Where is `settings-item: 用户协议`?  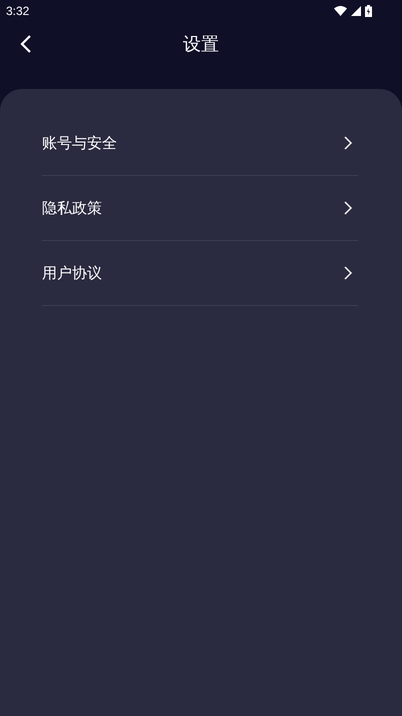
settings-item: 用户协议 is located at coordinates (200, 273).